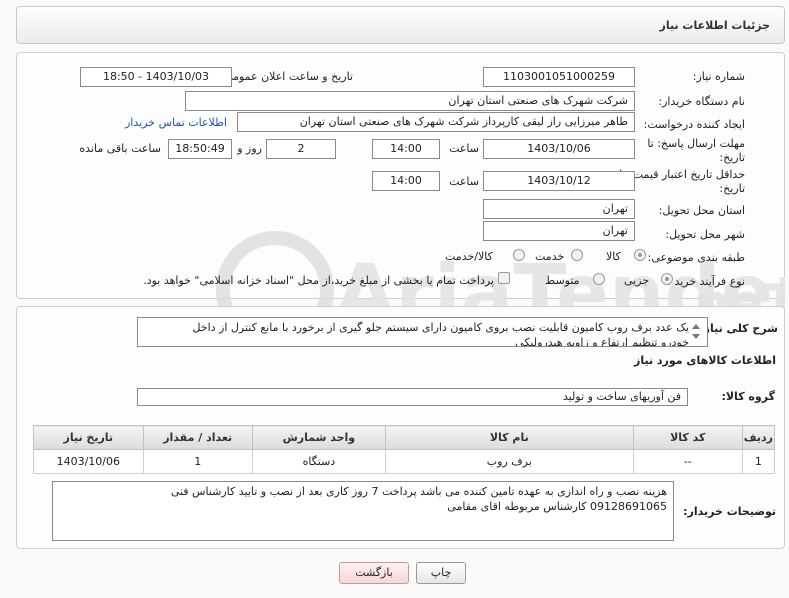  Describe the element at coordinates (696, 257) in the screenshot. I see `category-label: طبقه بندی موضوعی:` at that location.